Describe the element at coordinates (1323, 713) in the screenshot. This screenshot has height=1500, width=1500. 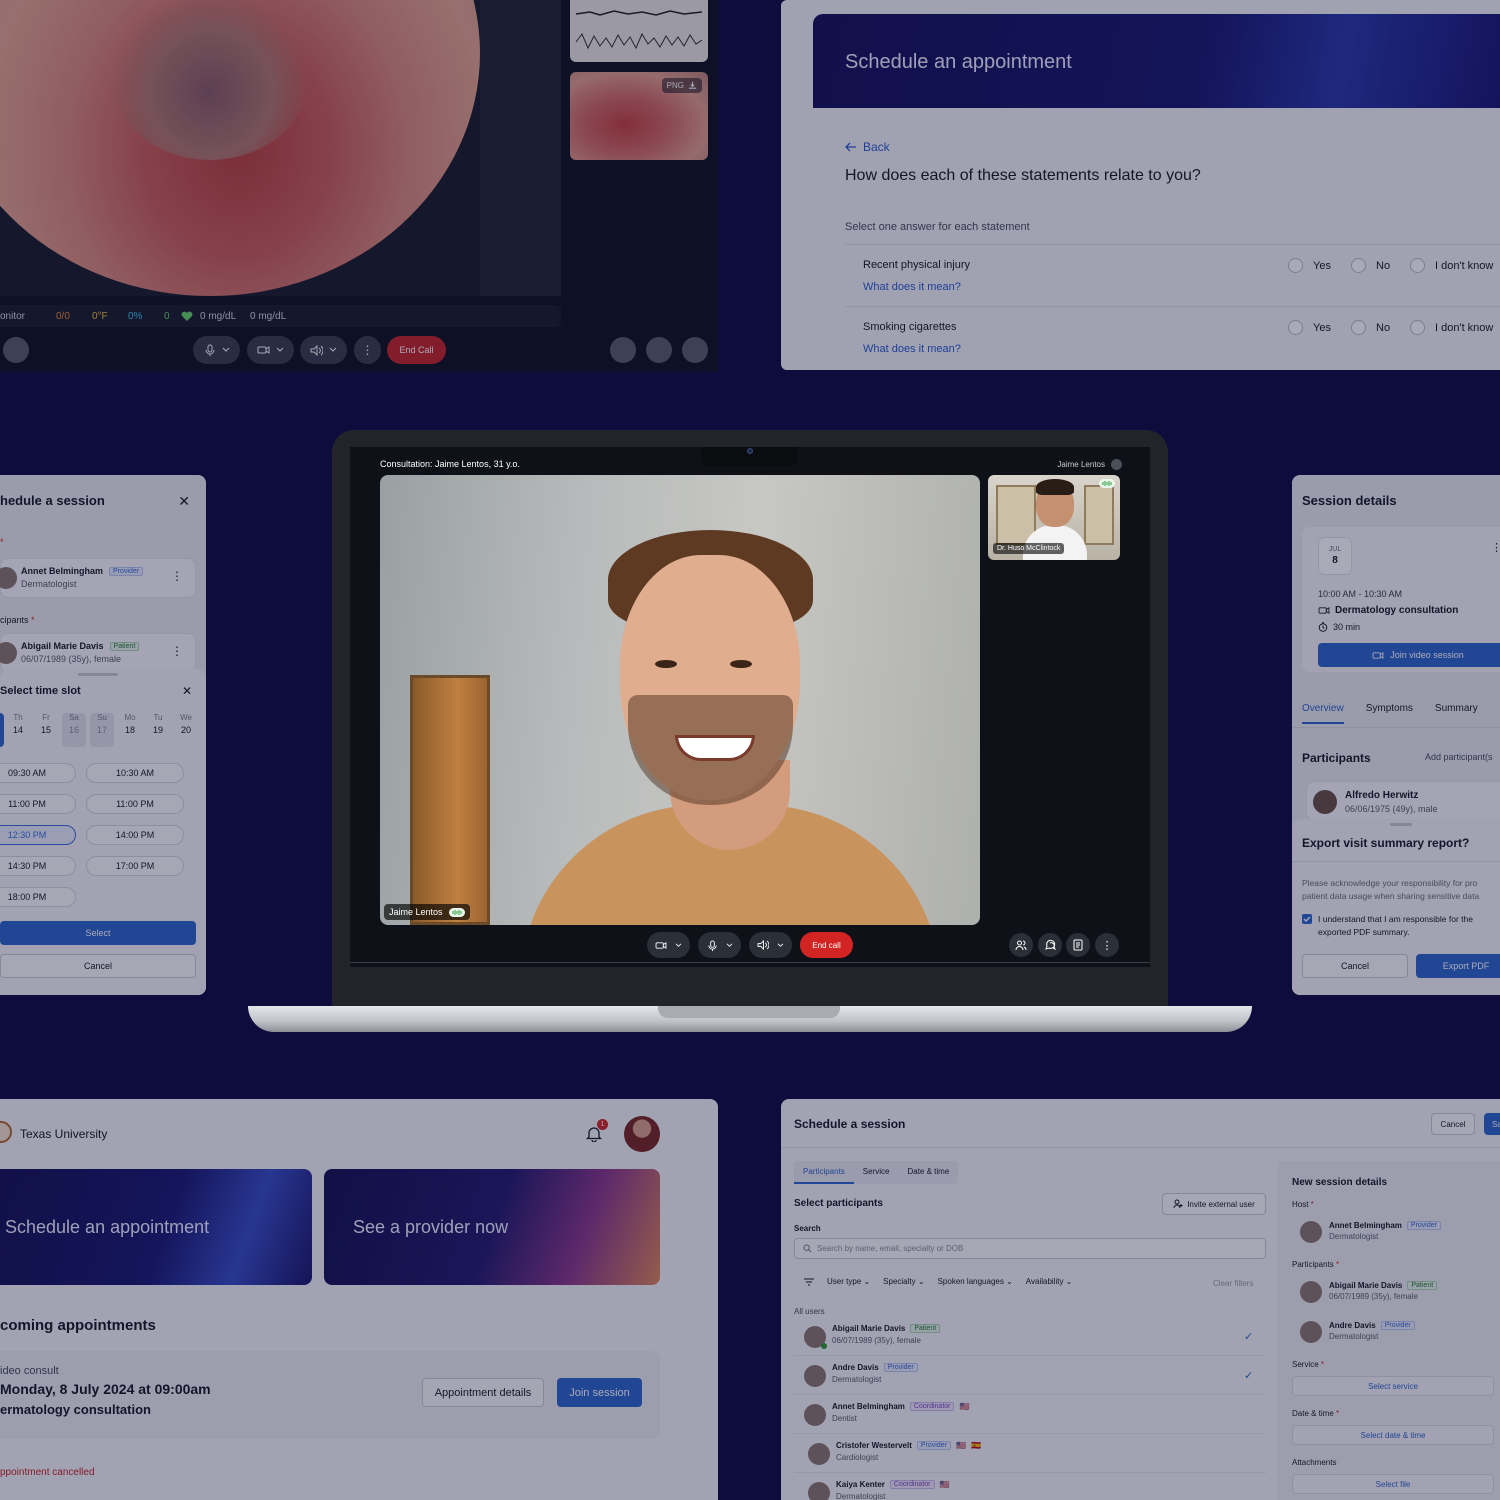
I see `tab-overview: Overview` at that location.